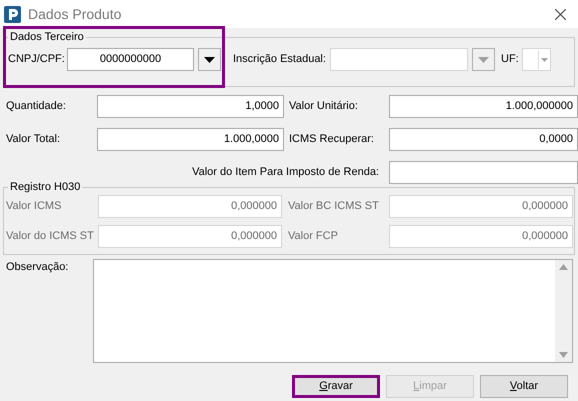 This screenshot has height=401, width=578. Describe the element at coordinates (285, 172) in the screenshot. I see `field-label: Valor do Item Para Imposto de Renda:` at that location.